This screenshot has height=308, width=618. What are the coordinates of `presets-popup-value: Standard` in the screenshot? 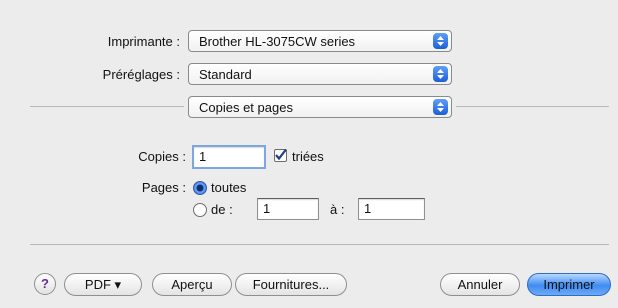 It's located at (225, 74).